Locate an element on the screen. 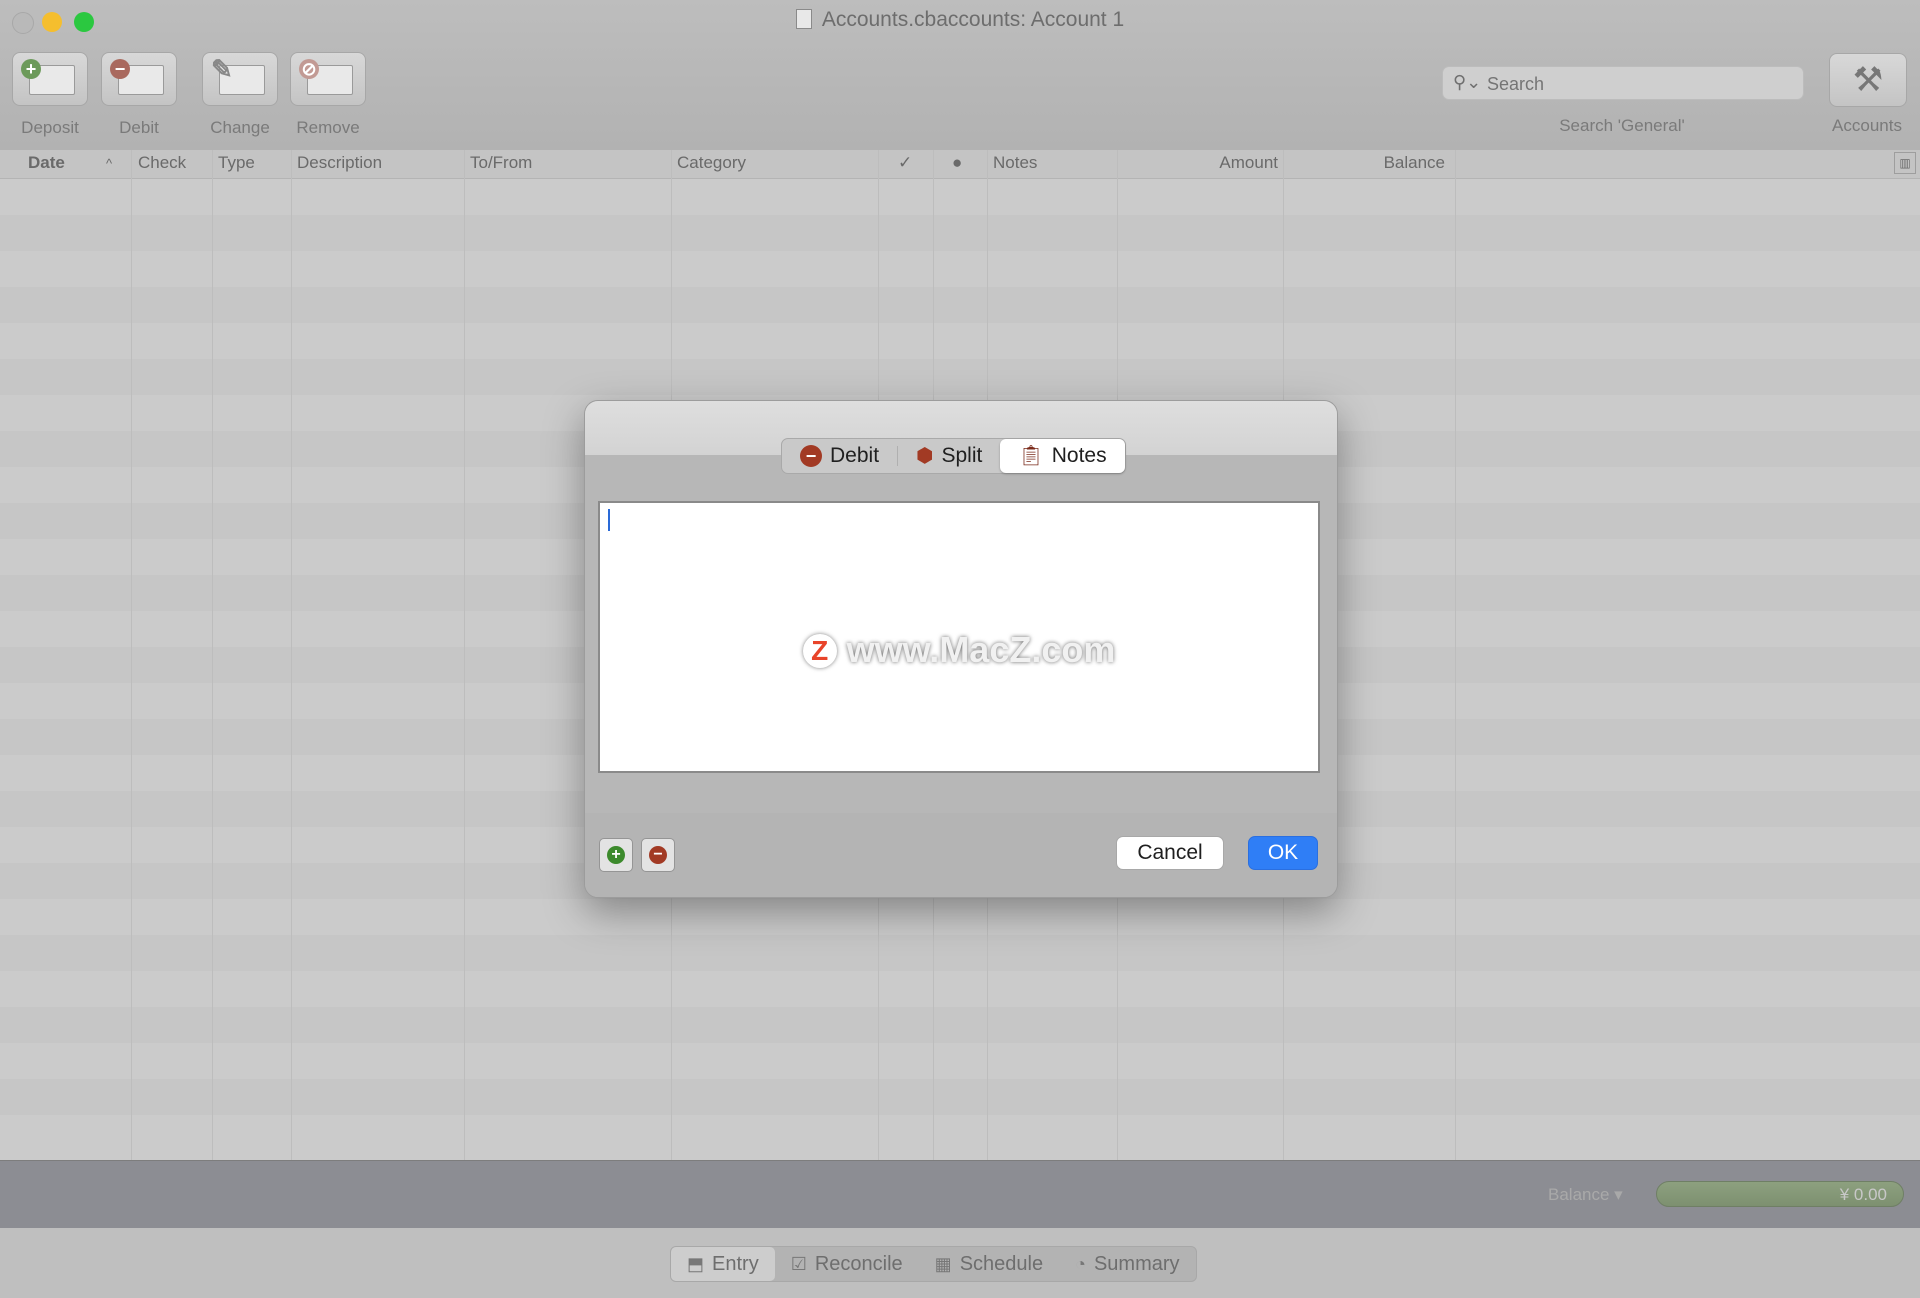 The width and height of the screenshot is (1920, 1298). deposit-button: + is located at coordinates (50, 79).